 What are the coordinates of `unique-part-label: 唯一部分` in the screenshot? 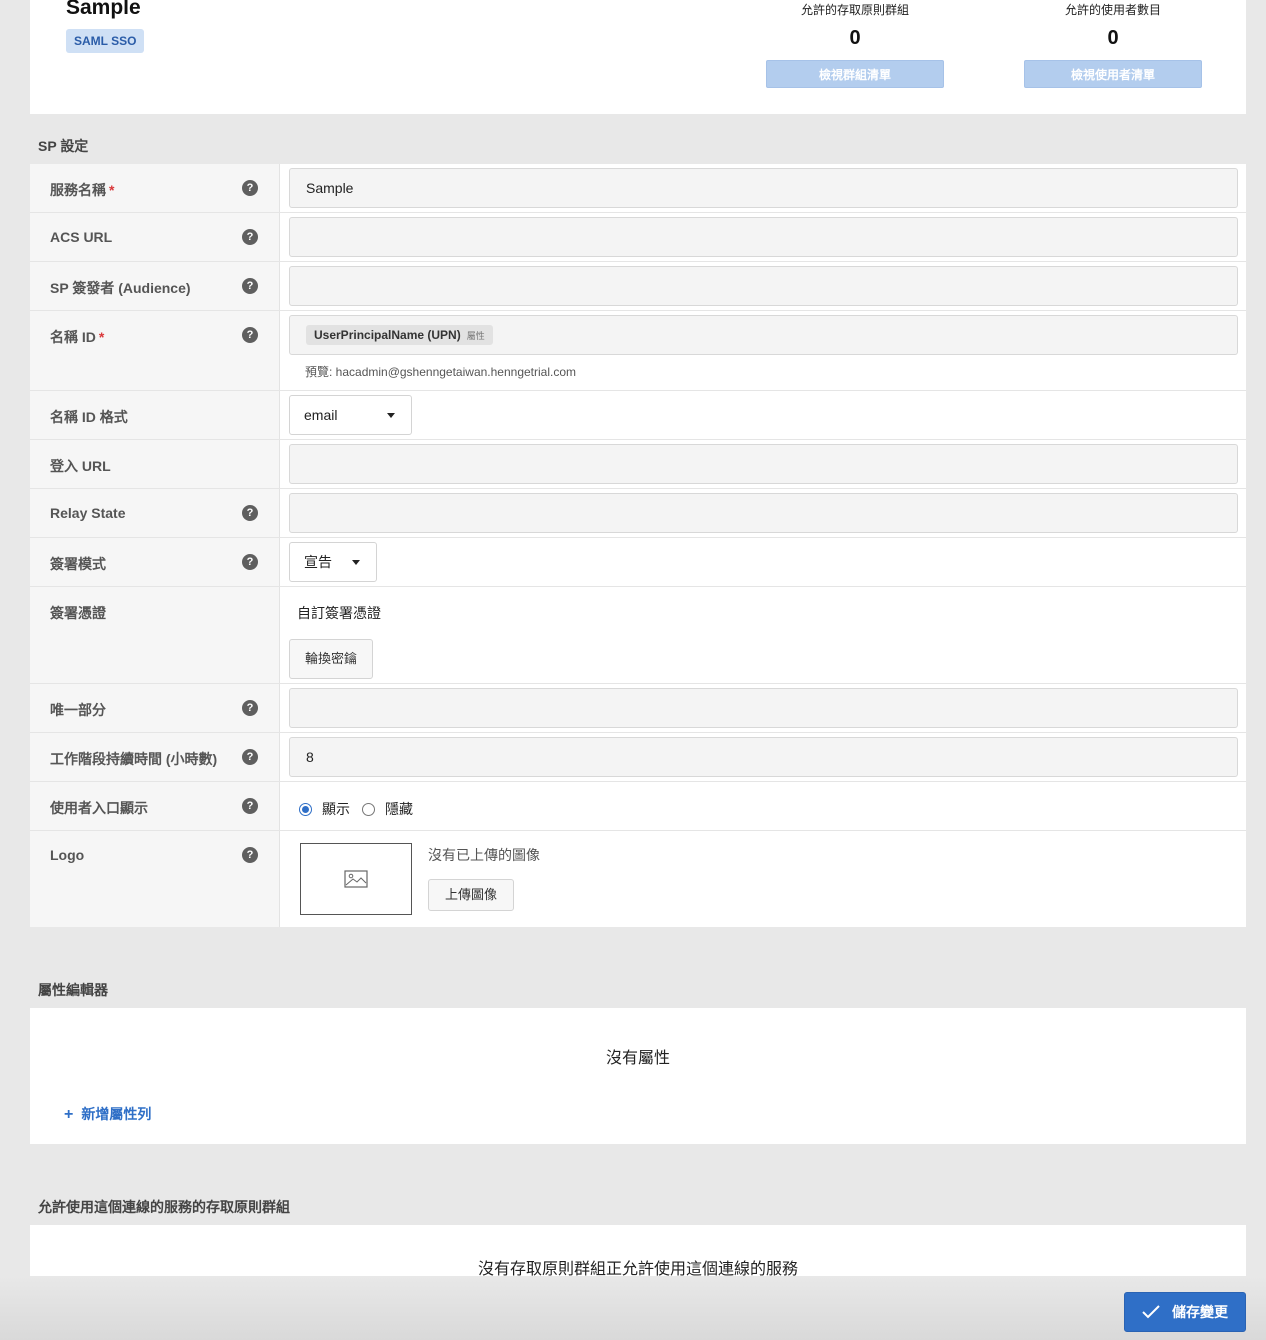 It's located at (78, 710).